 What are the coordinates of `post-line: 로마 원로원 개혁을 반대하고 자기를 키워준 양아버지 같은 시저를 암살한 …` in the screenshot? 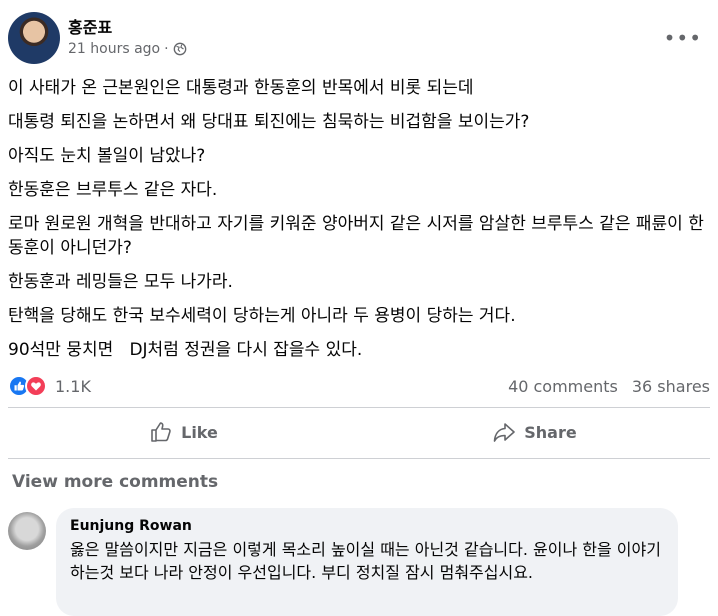 It's located at (356, 236).